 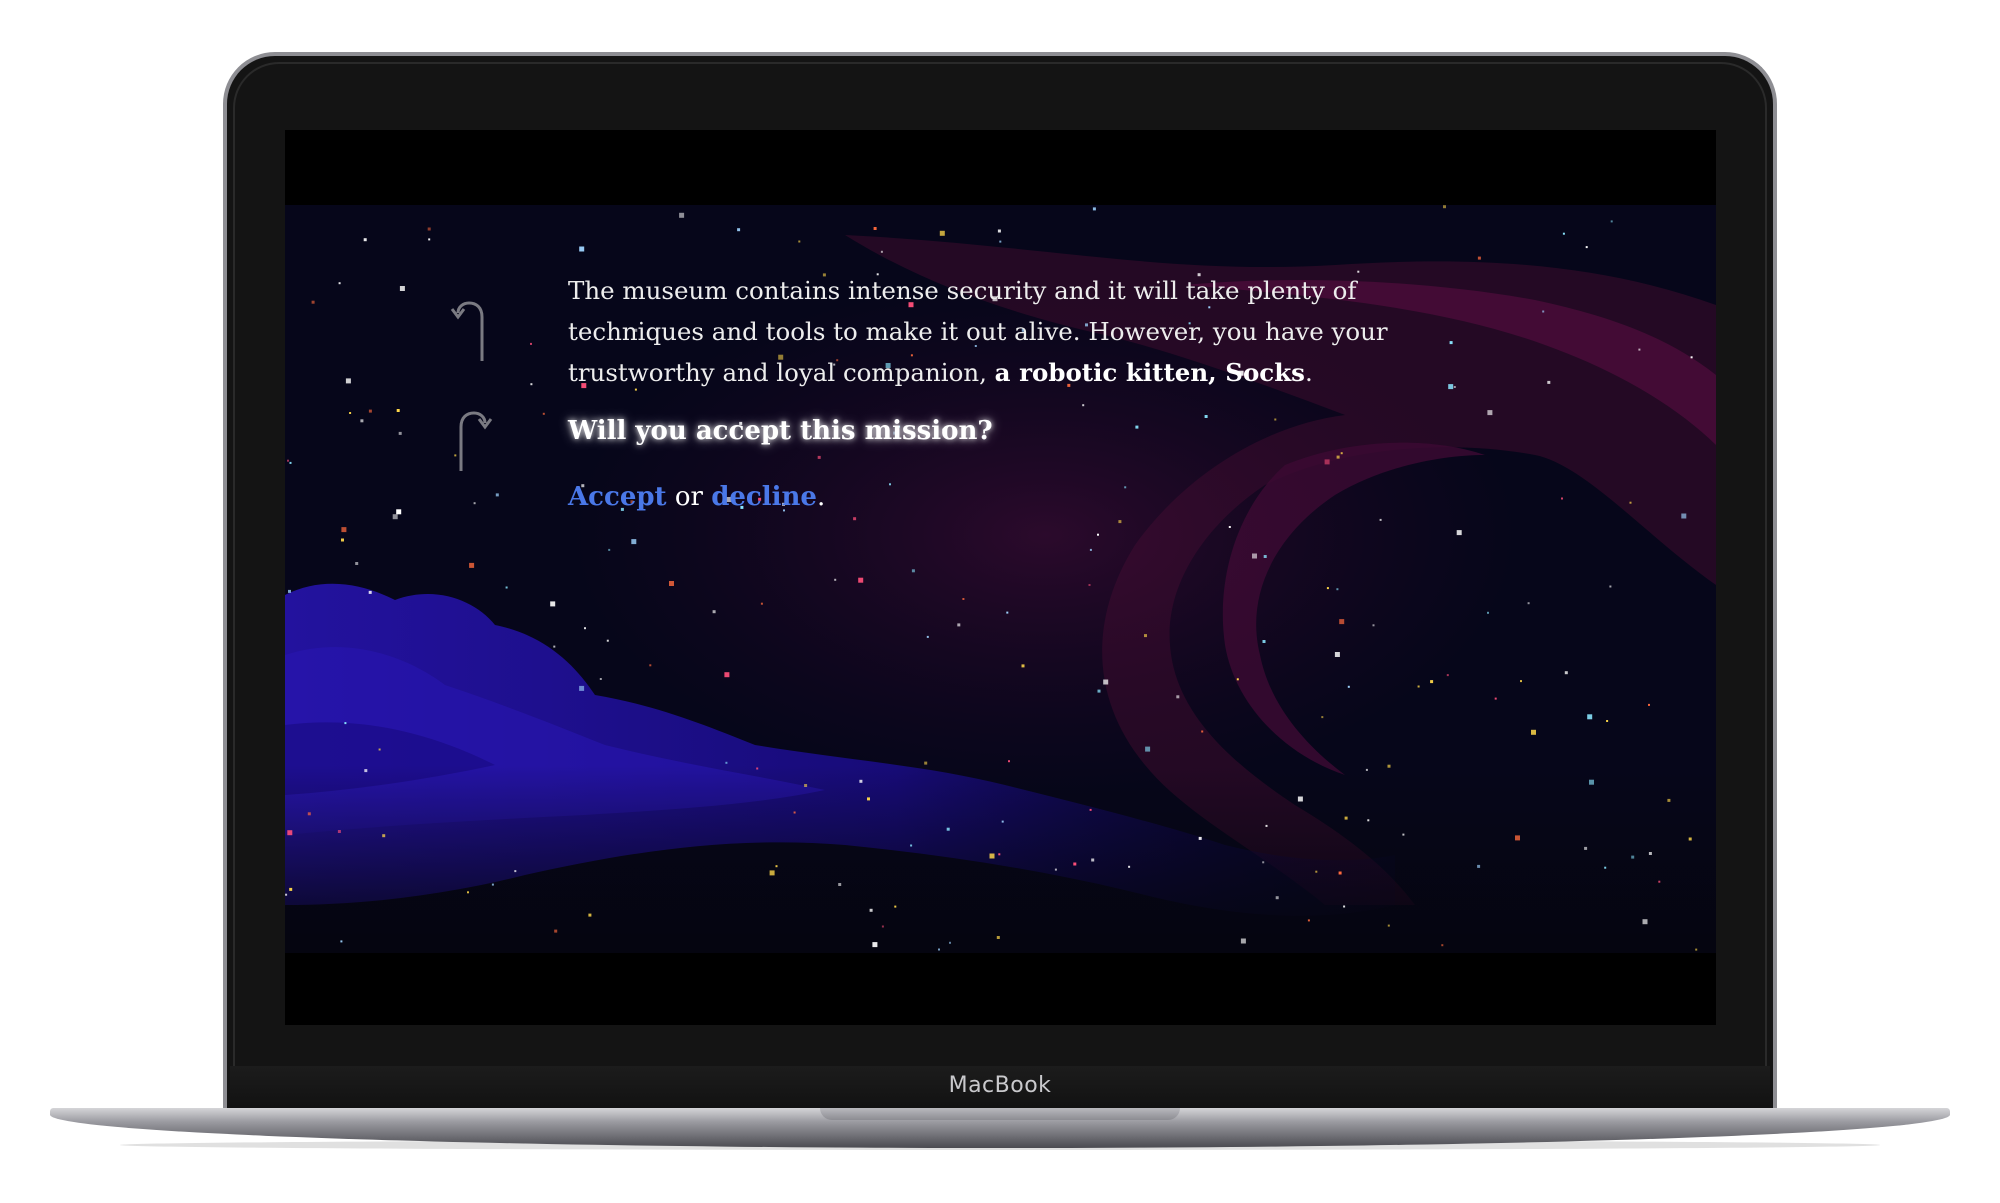 What do you see at coordinates (764, 497) in the screenshot?
I see `decline-link: decline` at bounding box center [764, 497].